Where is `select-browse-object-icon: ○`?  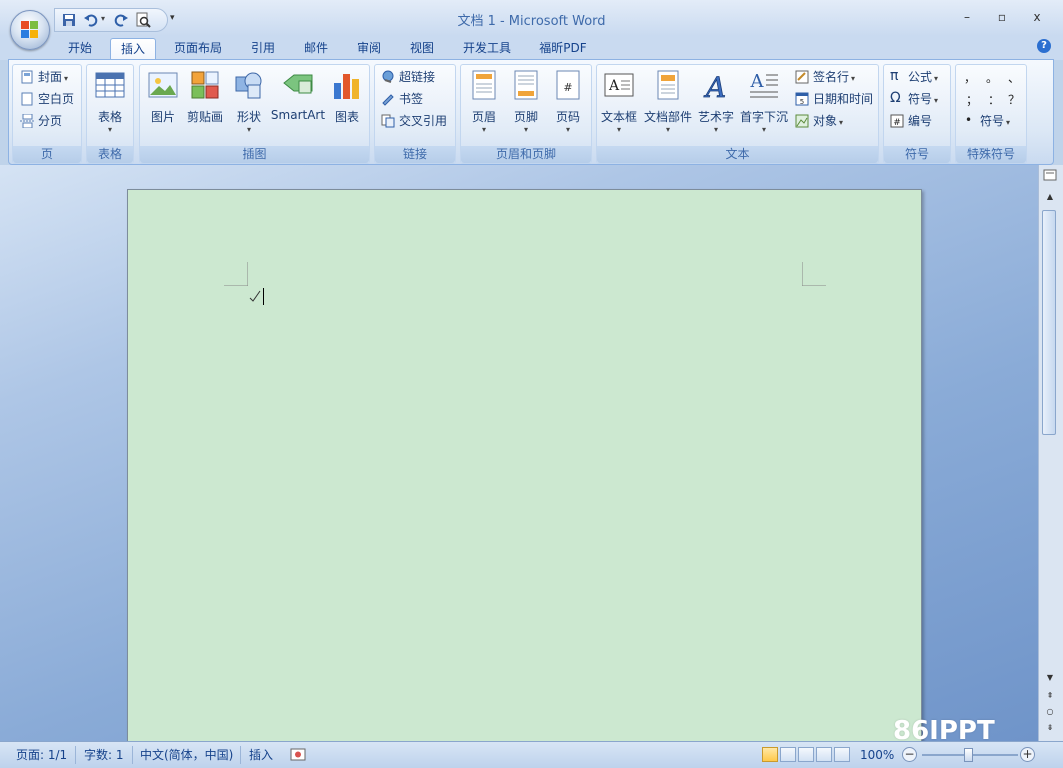 select-browse-object-icon: ○ is located at coordinates (1050, 714).